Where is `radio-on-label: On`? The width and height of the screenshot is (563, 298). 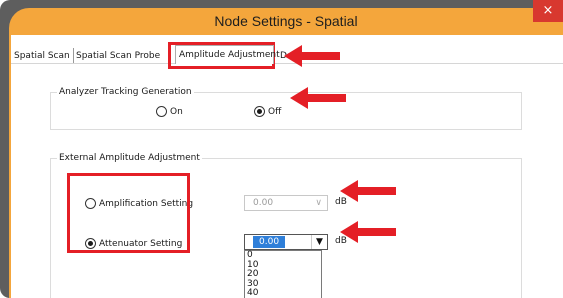 radio-on-label: On is located at coordinates (176, 111).